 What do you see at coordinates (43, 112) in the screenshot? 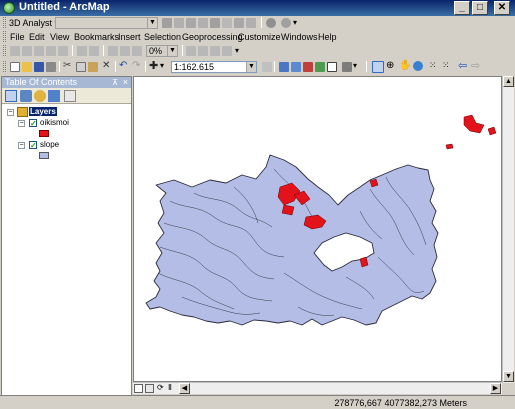
I see `layers-root: Layers` at bounding box center [43, 112].